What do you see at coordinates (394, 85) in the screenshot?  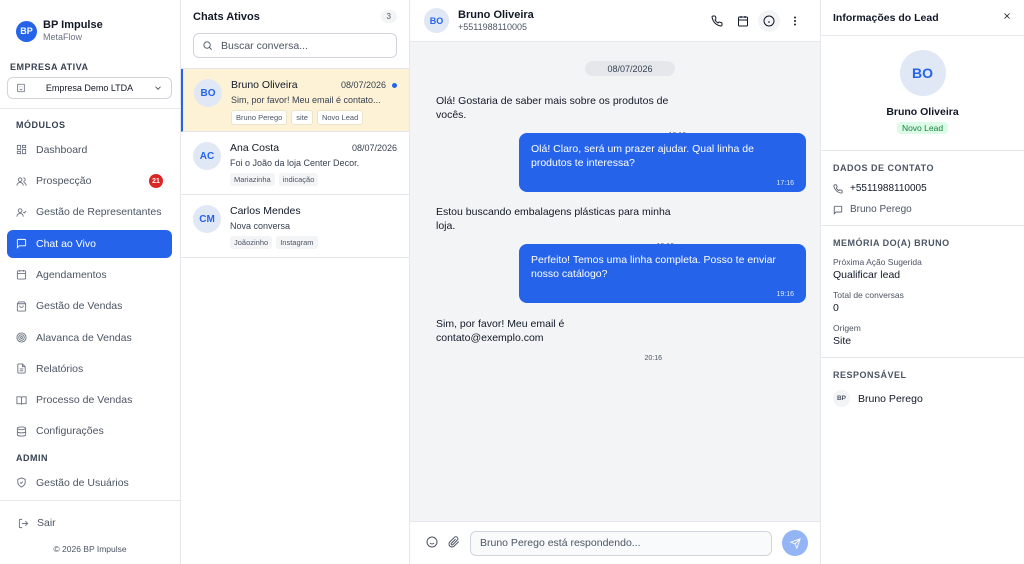 I see `unread-dot` at bounding box center [394, 85].